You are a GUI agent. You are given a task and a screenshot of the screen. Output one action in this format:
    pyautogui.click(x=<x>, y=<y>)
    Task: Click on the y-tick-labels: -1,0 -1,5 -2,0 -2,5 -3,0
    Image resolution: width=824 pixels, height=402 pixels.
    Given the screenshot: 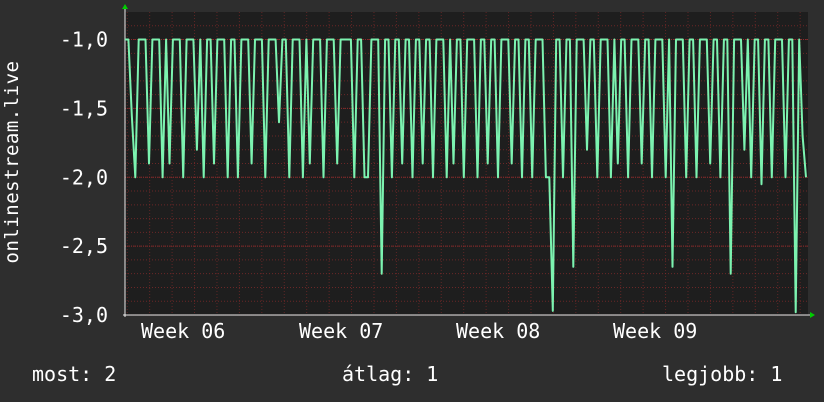 What is the action you would take?
    pyautogui.click(x=84, y=177)
    